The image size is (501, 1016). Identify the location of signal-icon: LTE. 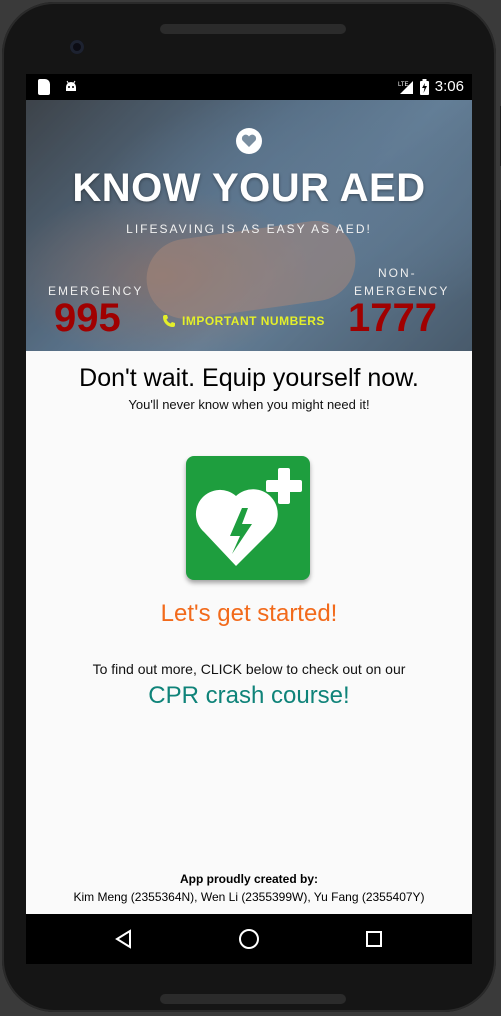
(405, 87).